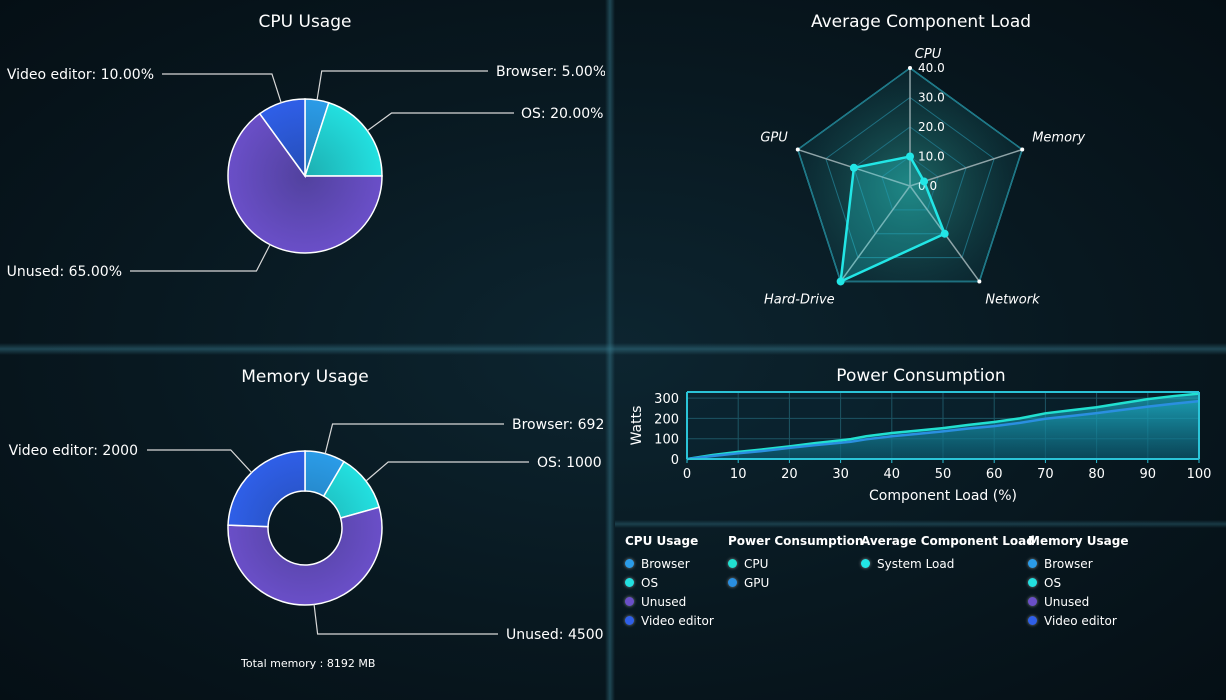  I want to click on radar-tick-label: 10.0, so click(931, 157).